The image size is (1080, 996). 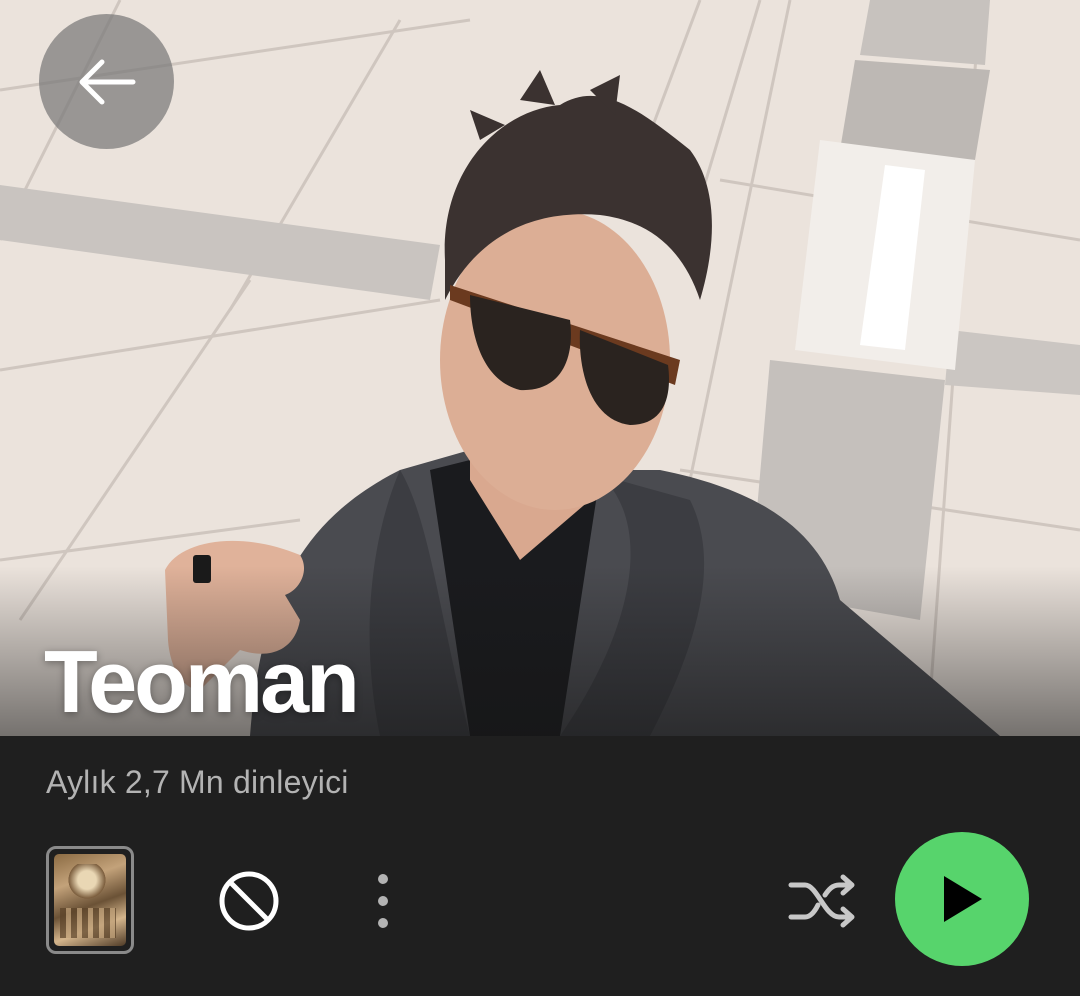 I want to click on shuffle-icon, so click(x=821, y=901).